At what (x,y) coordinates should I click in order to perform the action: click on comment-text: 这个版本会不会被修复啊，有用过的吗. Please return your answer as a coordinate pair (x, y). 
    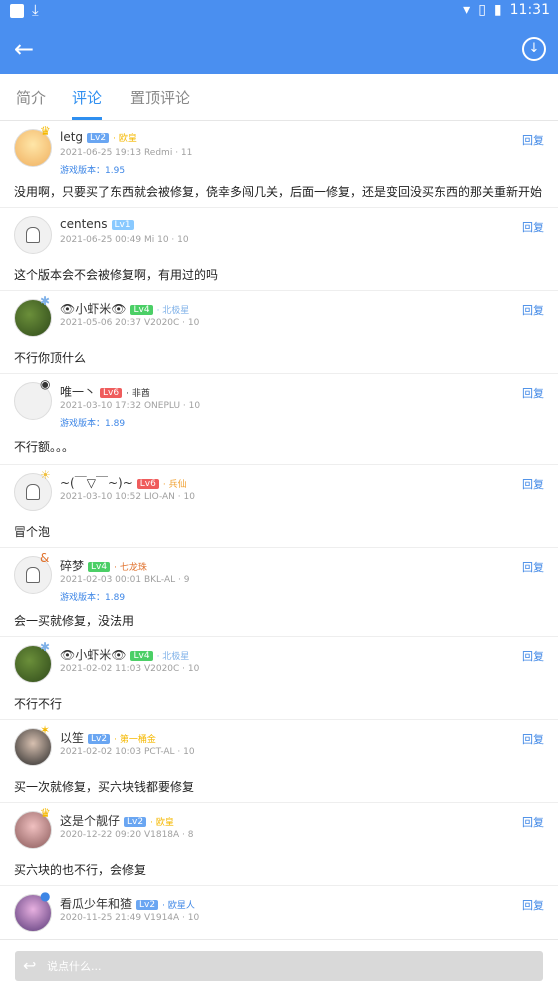
    Looking at the image, I should click on (116, 275).